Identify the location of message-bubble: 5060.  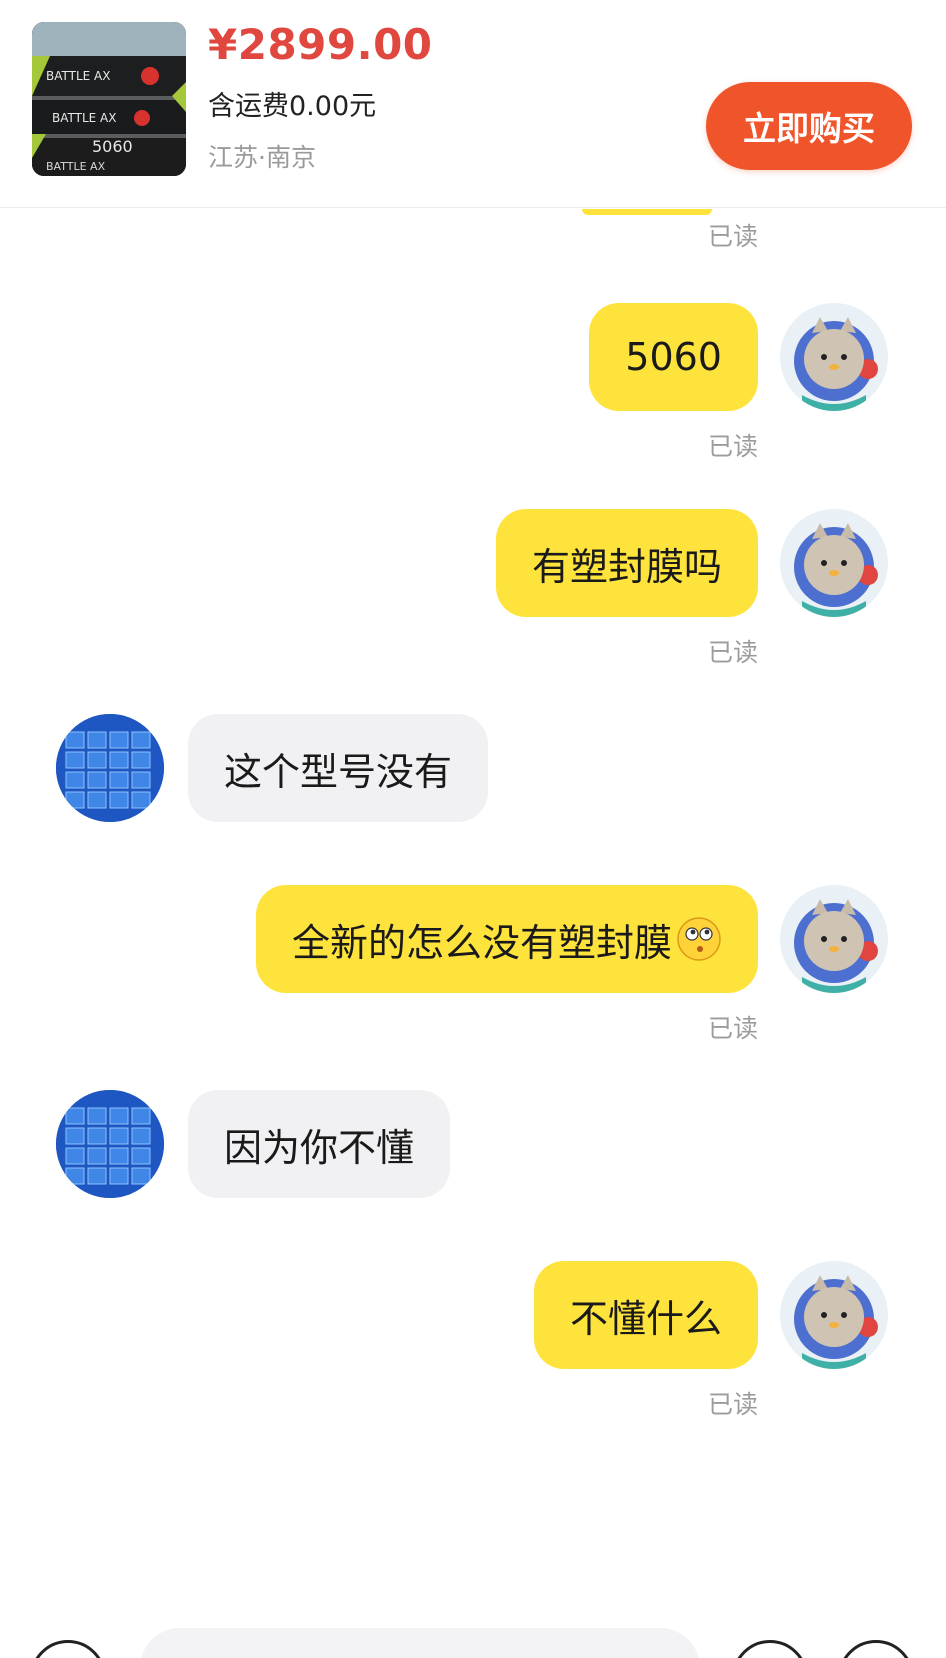
(673, 357).